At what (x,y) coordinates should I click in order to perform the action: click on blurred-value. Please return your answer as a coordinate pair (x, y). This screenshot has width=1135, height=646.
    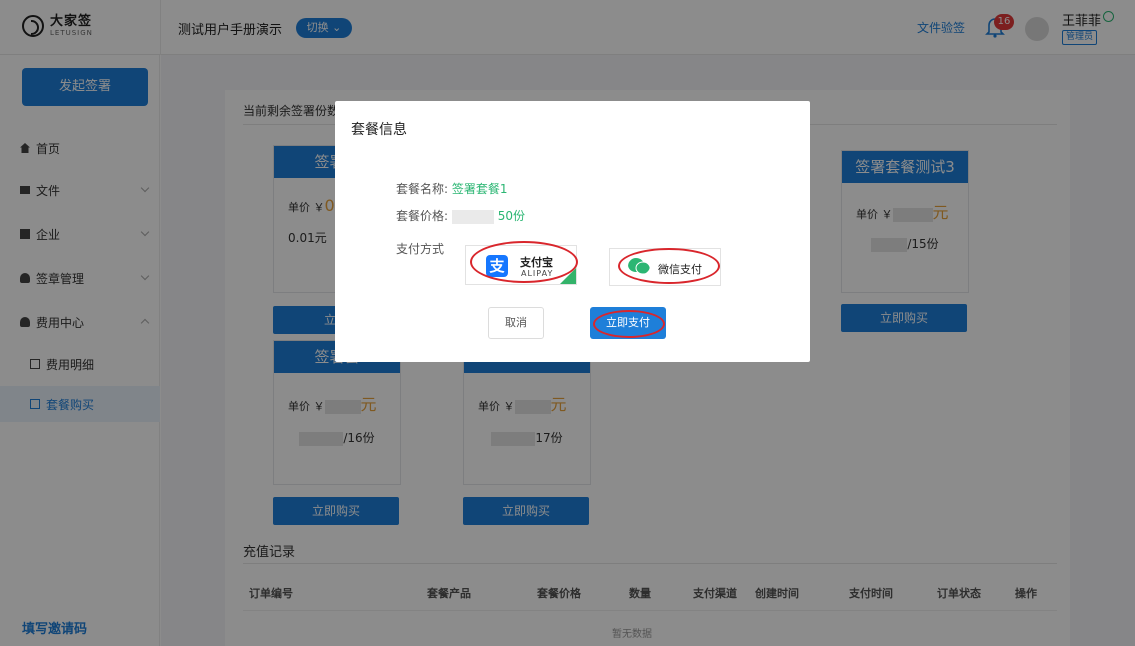
    Looking at the image, I should click on (472, 216).